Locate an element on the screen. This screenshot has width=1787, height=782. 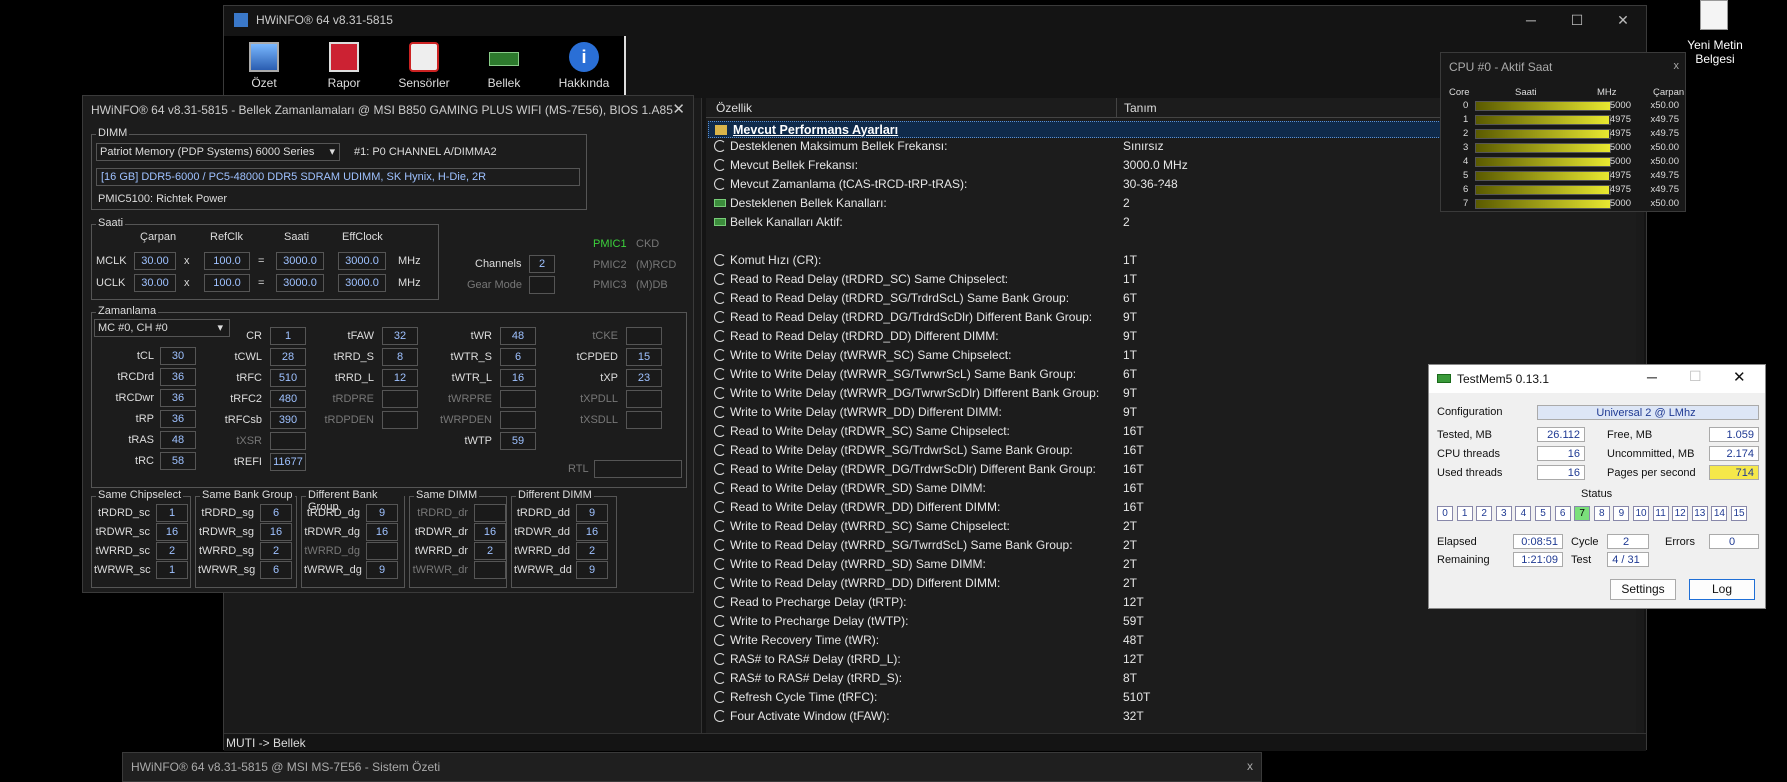
table-row: Bellek Kanalları Aktif: 2 is located at coordinates (1173, 222).